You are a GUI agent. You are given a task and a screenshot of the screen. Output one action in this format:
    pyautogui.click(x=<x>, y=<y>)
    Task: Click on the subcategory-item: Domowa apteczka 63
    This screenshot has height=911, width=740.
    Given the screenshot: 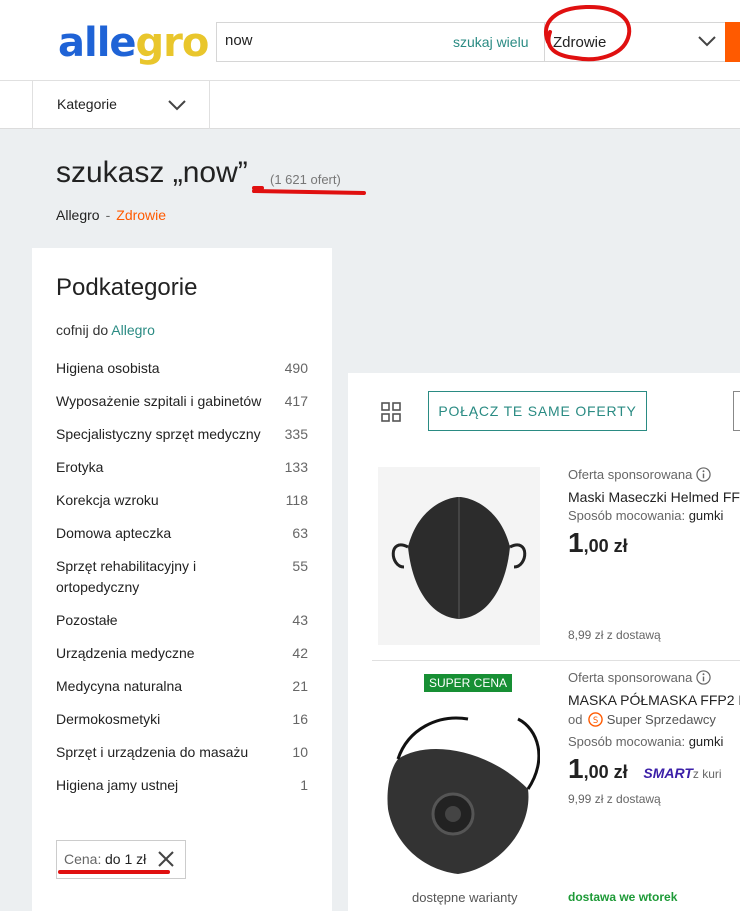 What is the action you would take?
    pyautogui.click(x=182, y=533)
    